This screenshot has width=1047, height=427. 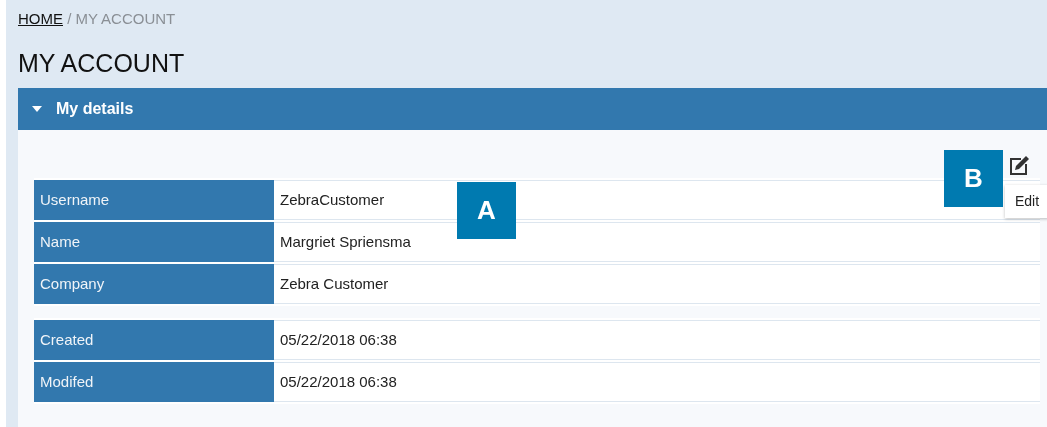 I want to click on field-label: Created, so click(x=154, y=340).